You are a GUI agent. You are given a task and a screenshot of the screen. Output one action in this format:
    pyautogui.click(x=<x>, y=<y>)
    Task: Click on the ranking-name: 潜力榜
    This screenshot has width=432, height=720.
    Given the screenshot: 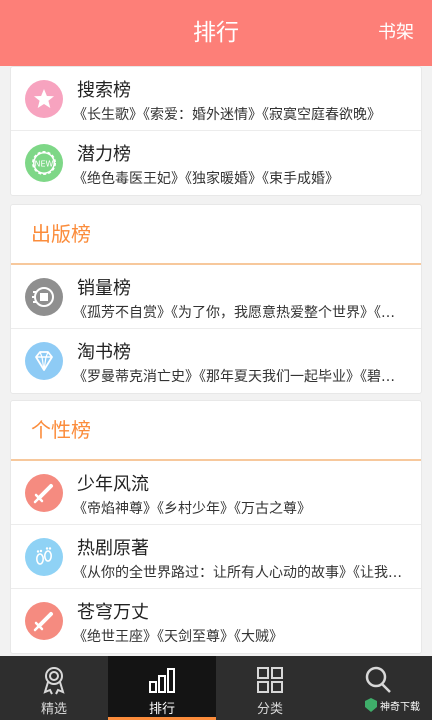 What is the action you would take?
    pyautogui.click(x=104, y=154)
    